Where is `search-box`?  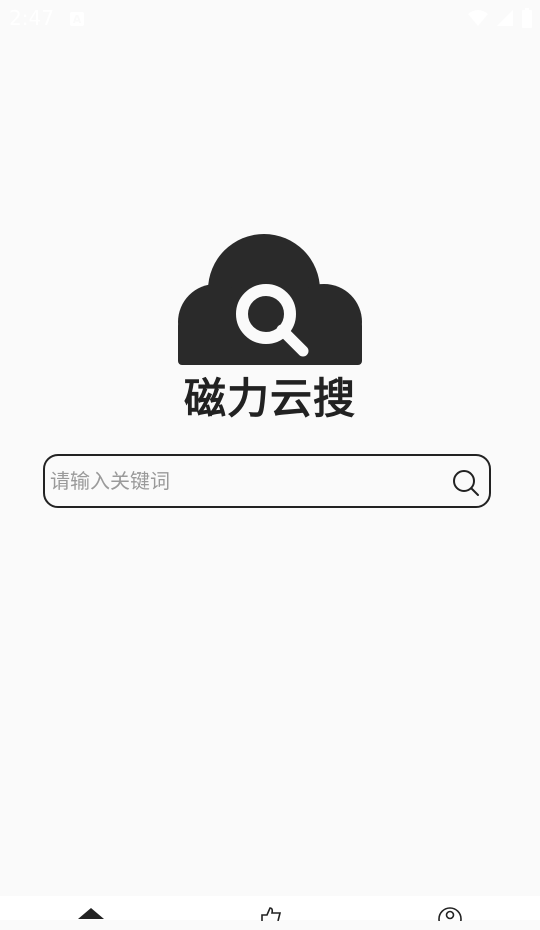
search-box is located at coordinates (267, 481).